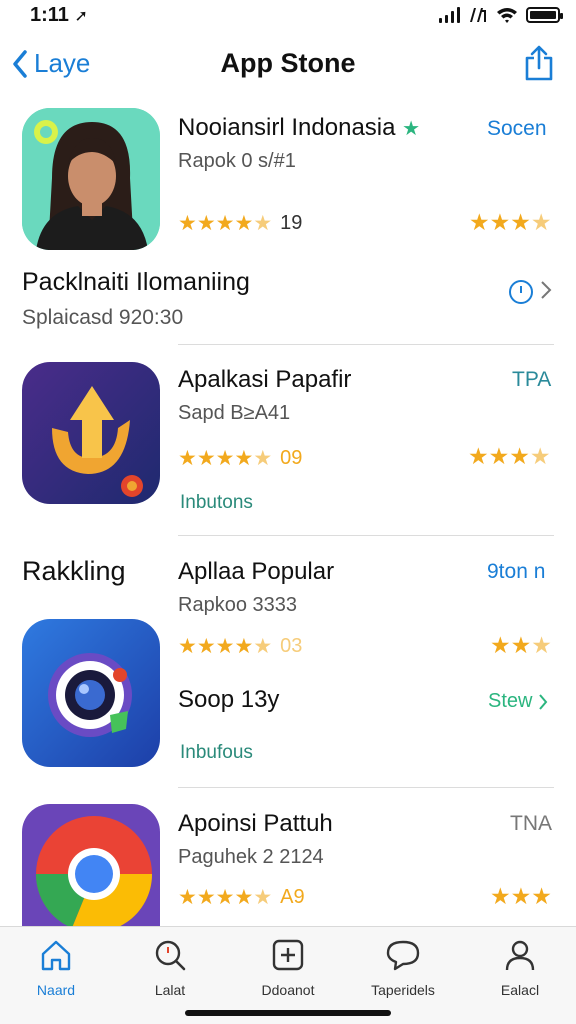  I want to click on app-icon-arrow, so click(91, 433).